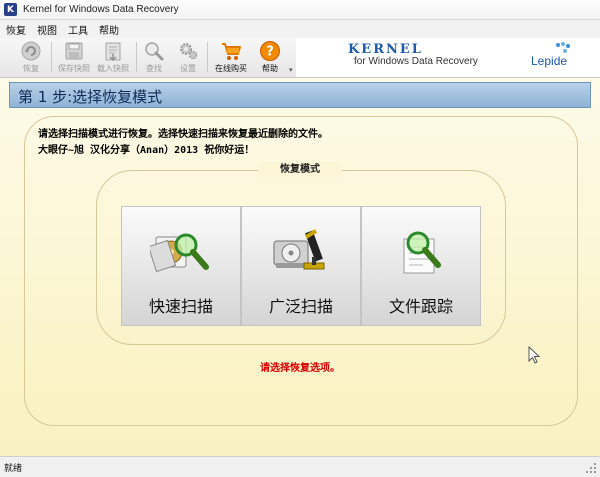 This screenshot has width=600, height=477. What do you see at coordinates (101, 9) in the screenshot?
I see `window-title: Kernel for Windows Data Recovery` at bounding box center [101, 9].